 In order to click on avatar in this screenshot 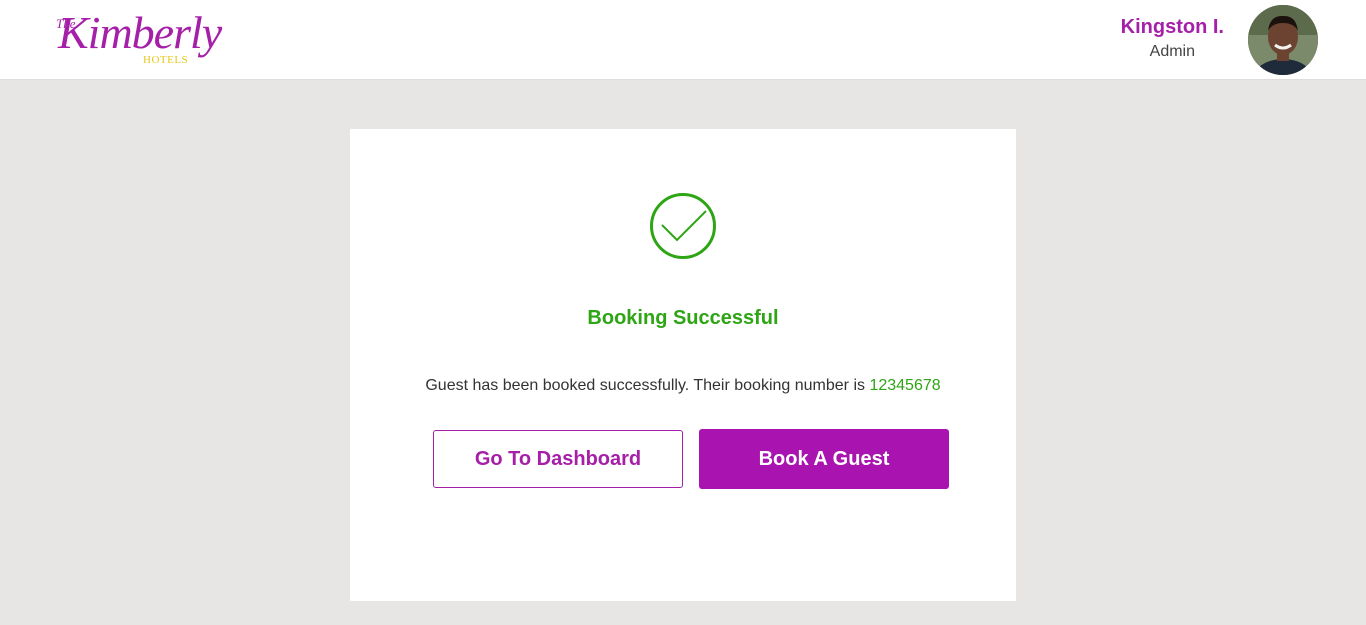, I will do `click(1283, 40)`.